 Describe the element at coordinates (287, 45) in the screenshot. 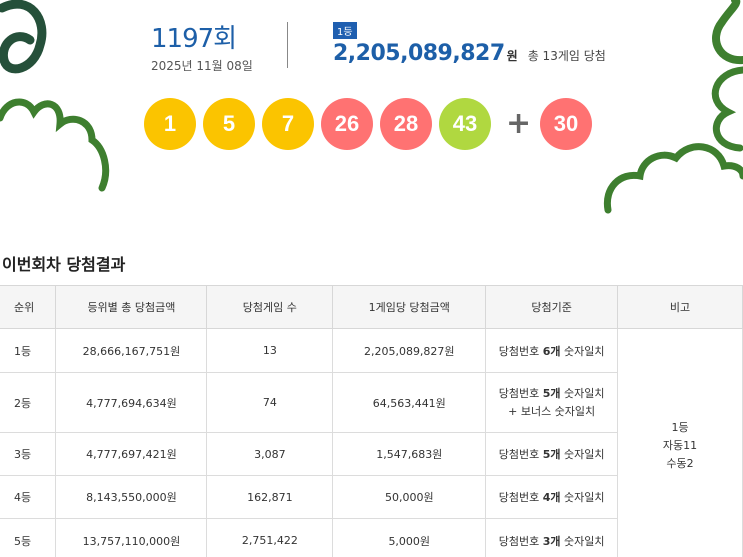

I see `divider` at that location.